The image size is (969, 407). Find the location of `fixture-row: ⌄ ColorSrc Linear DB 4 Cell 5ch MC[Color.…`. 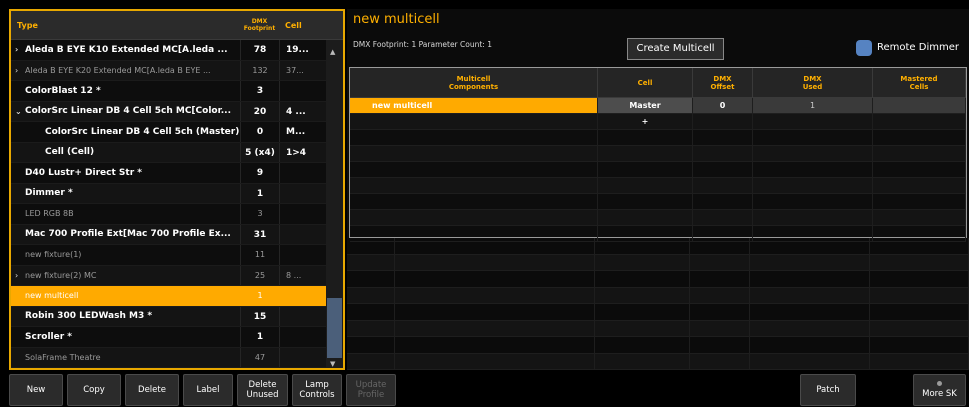

fixture-row: ⌄ ColorSrc Linear DB 4 Cell 5ch MC[Color.… is located at coordinates (168, 111).